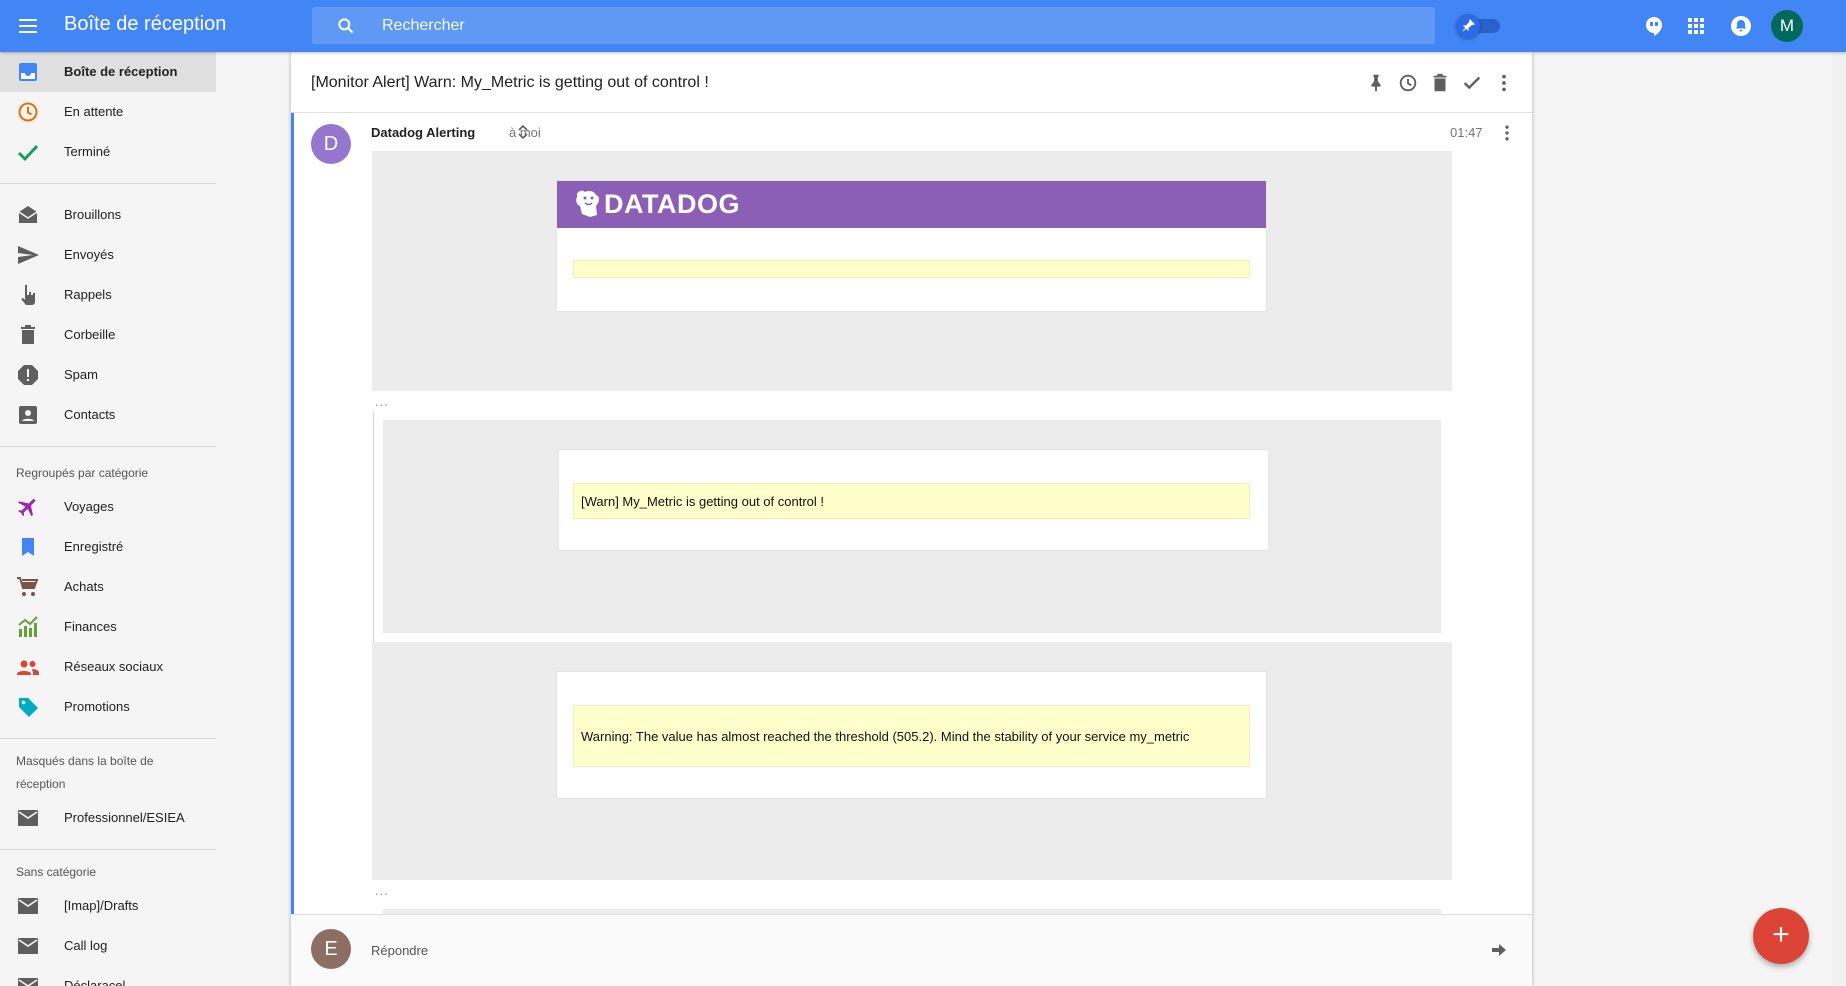  What do you see at coordinates (86, 945) in the screenshot?
I see `sidebar-item-label: Call log` at bounding box center [86, 945].